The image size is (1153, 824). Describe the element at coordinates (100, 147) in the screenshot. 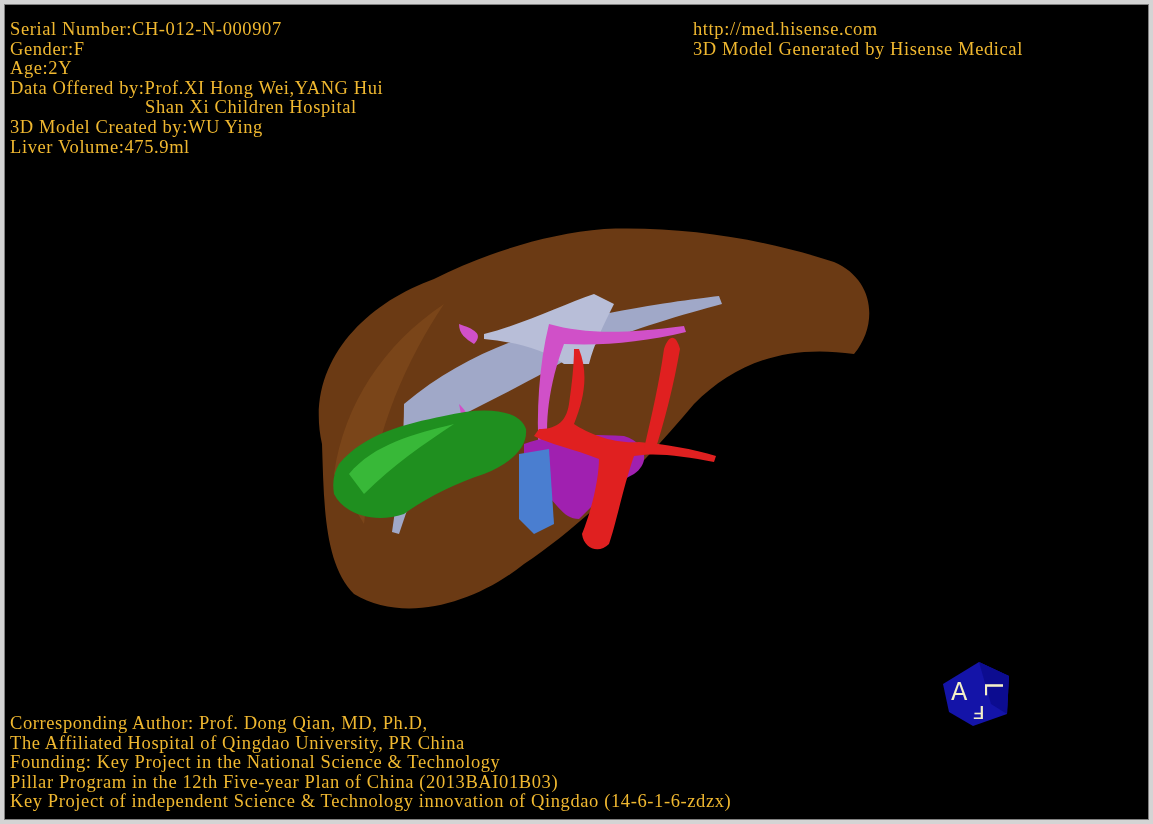

I see `patient-info-text: Liver Volume:475.9ml` at that location.